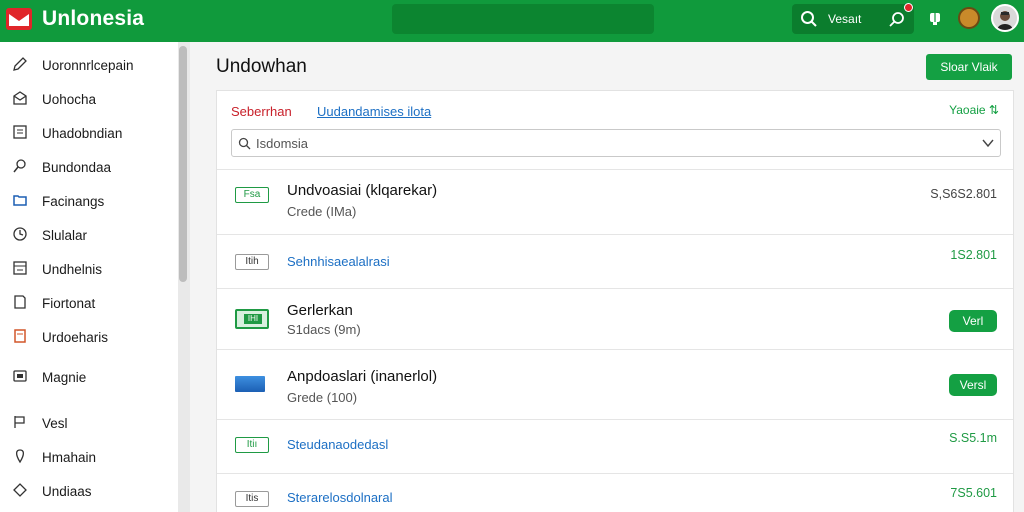  I want to click on location-icon, so click(20, 456).